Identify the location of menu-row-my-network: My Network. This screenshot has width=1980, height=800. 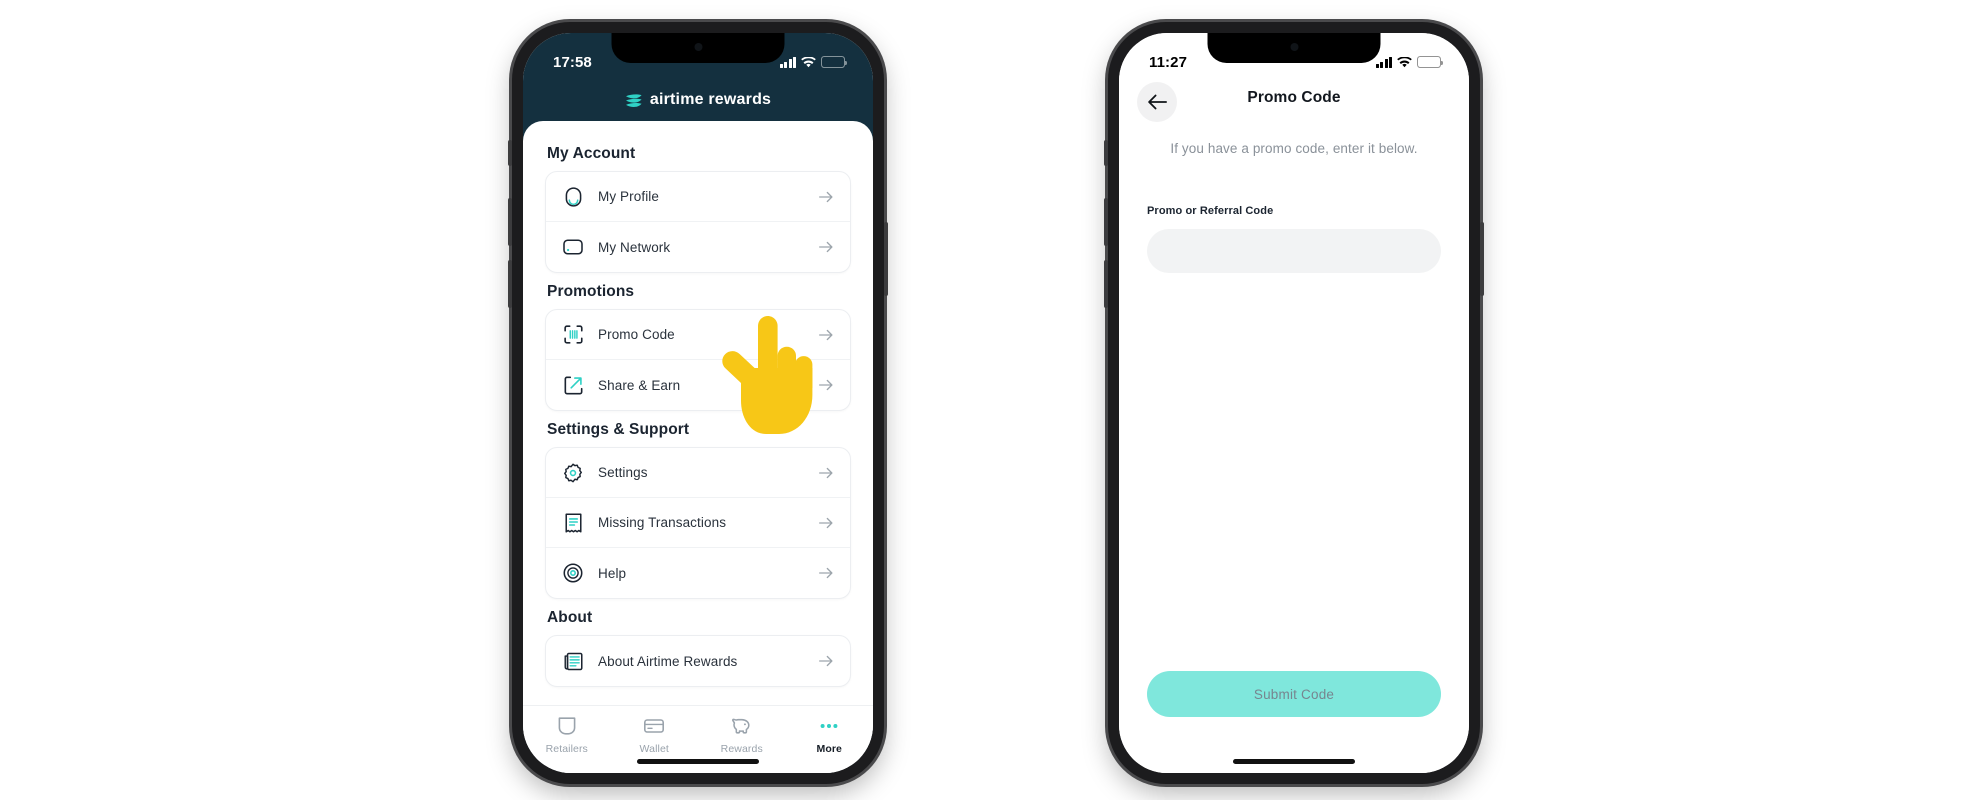
(698, 247).